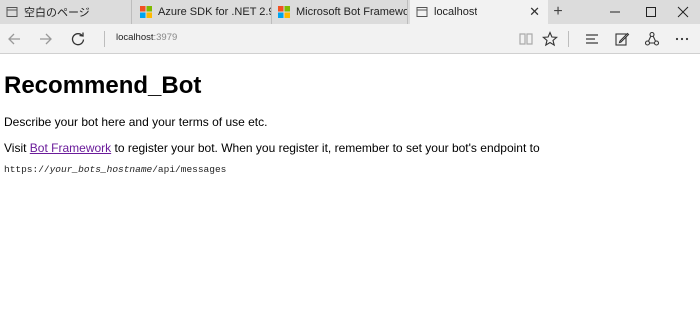 This screenshot has height=326, width=700. What do you see at coordinates (14, 39) in the screenshot?
I see `back-icon` at bounding box center [14, 39].